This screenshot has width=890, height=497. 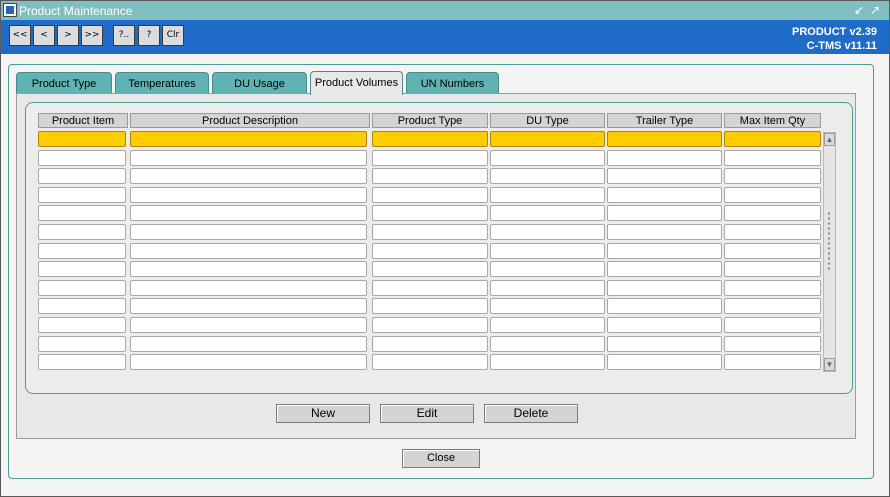 I want to click on clear-button: Clr, so click(x=173, y=35).